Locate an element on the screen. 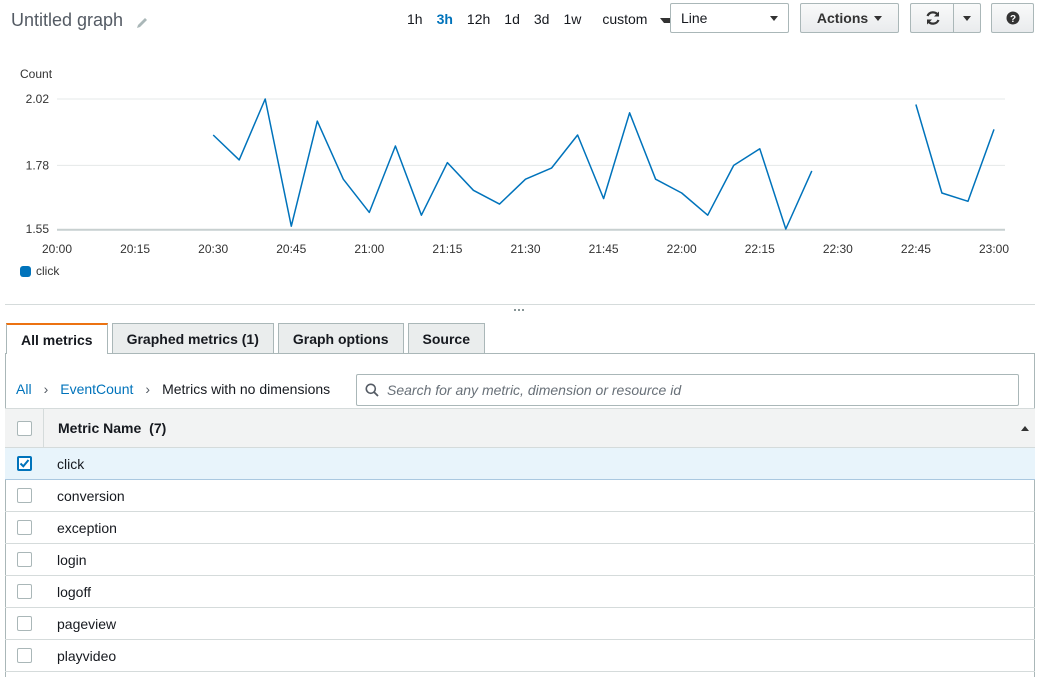  metric-name-cell: logoff is located at coordinates (74, 591).